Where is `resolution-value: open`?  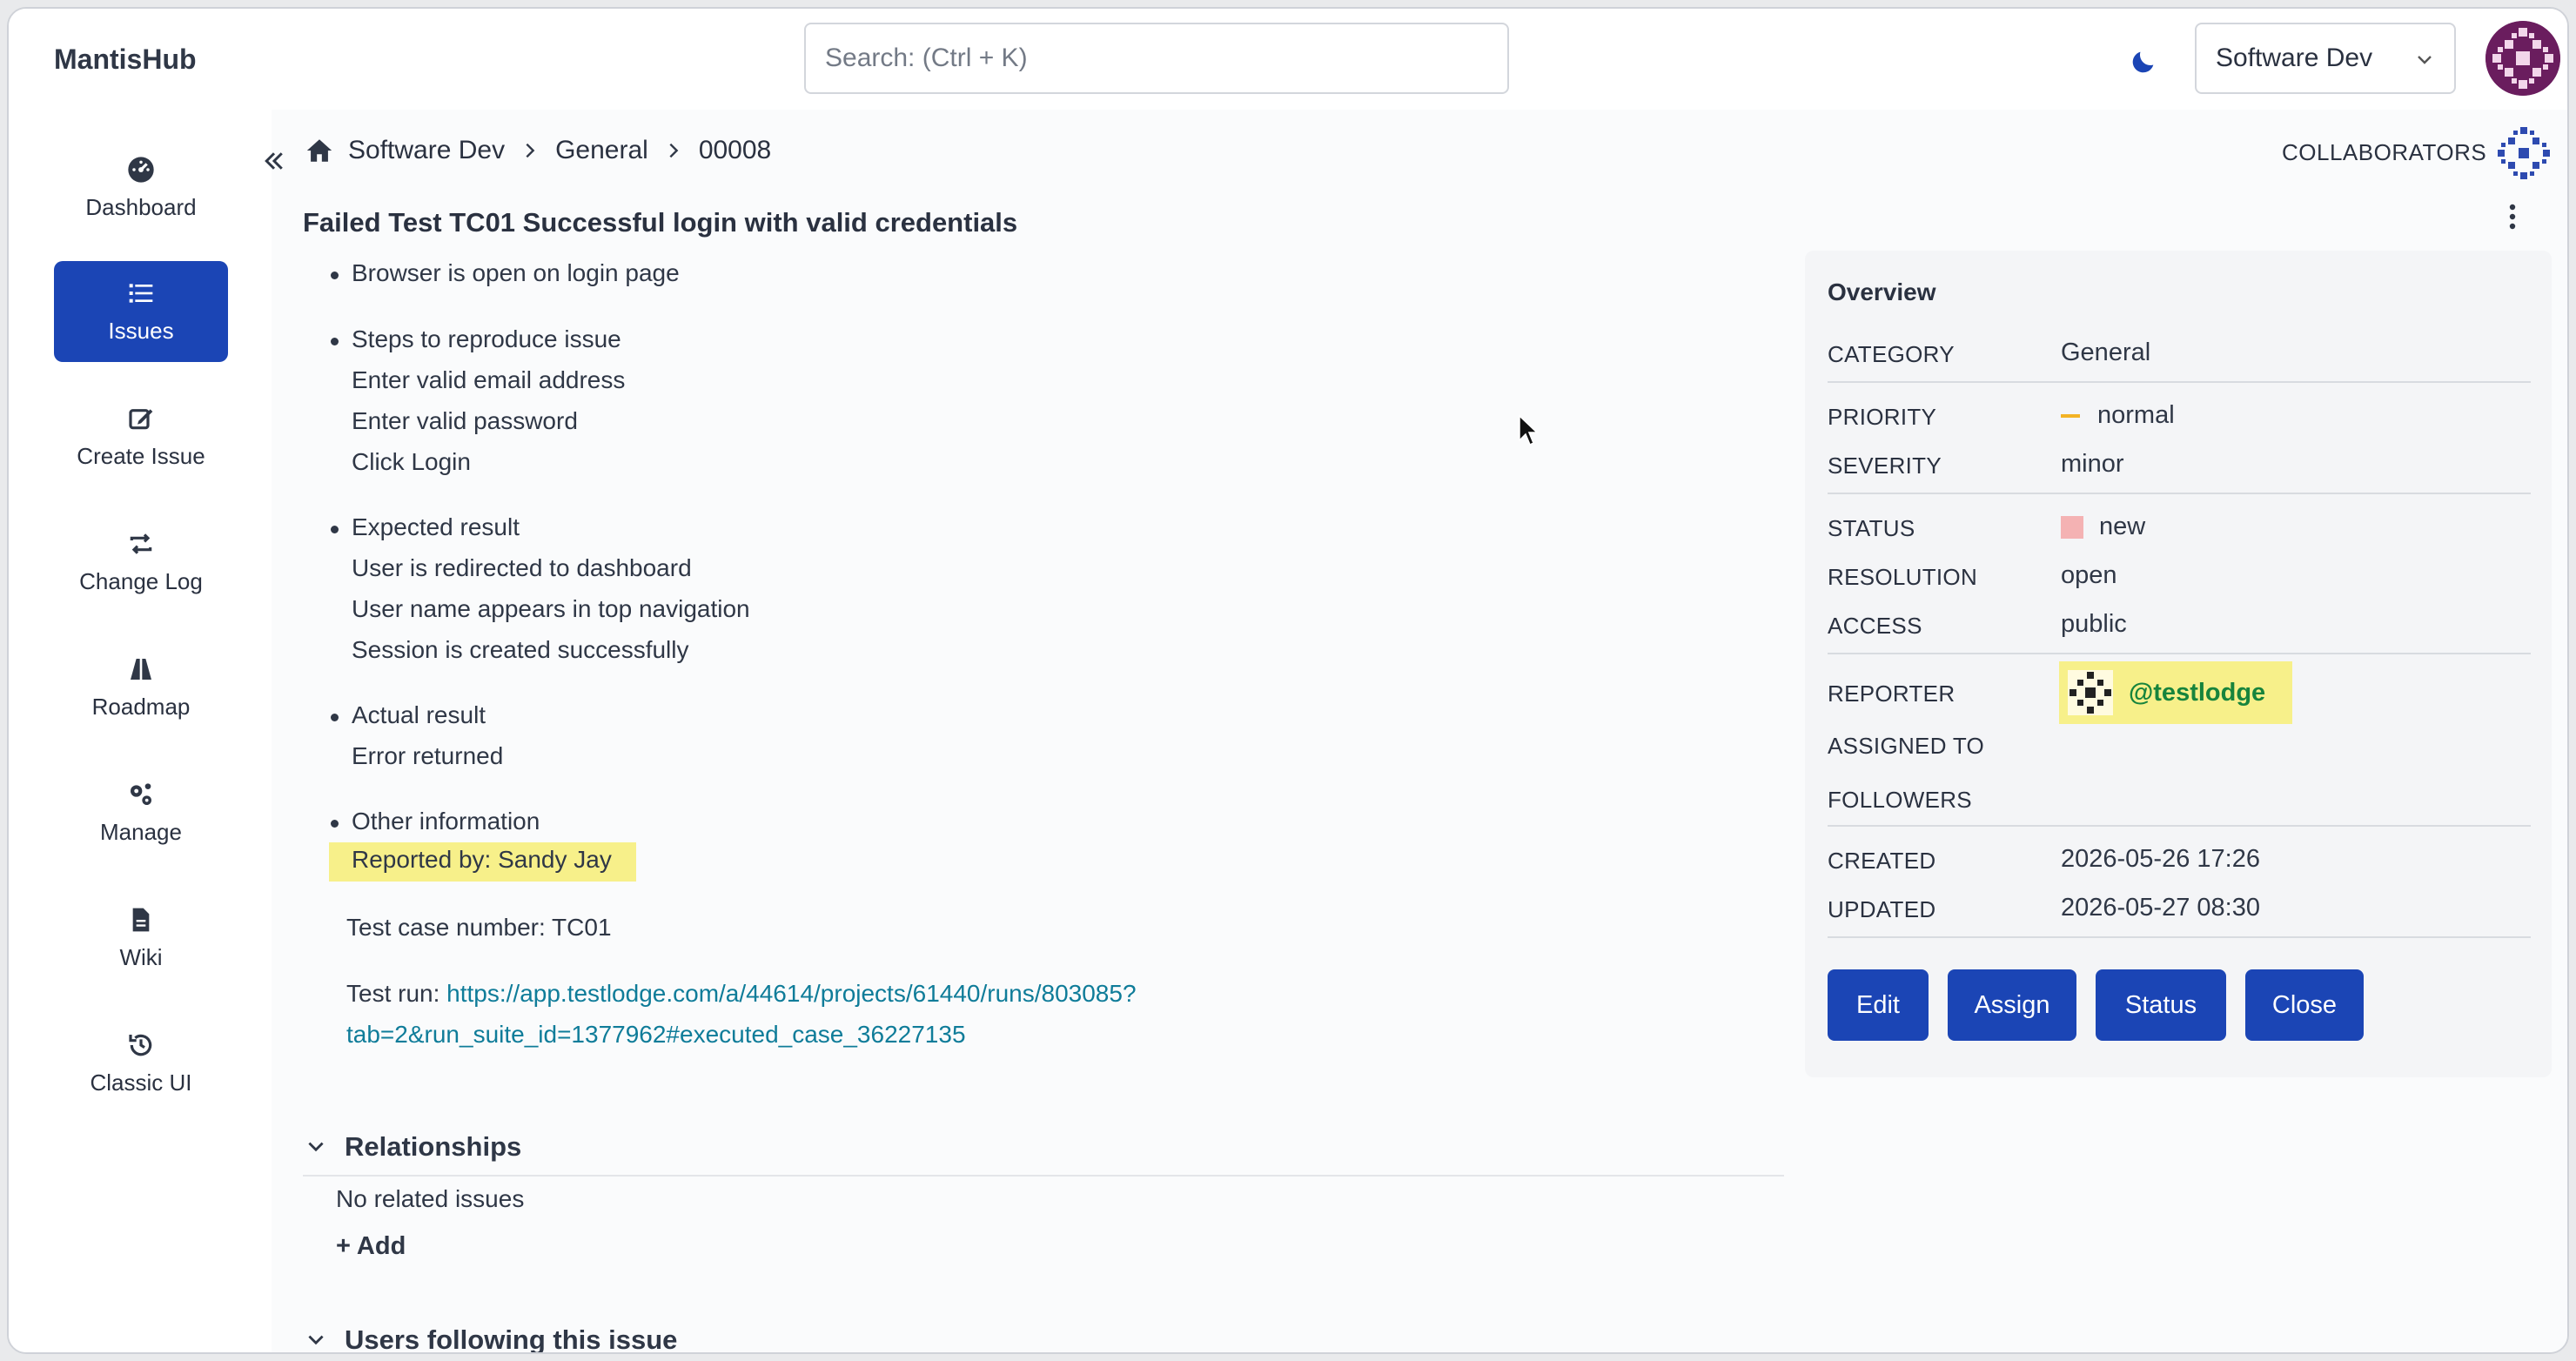
resolution-value: open is located at coordinates (2089, 575).